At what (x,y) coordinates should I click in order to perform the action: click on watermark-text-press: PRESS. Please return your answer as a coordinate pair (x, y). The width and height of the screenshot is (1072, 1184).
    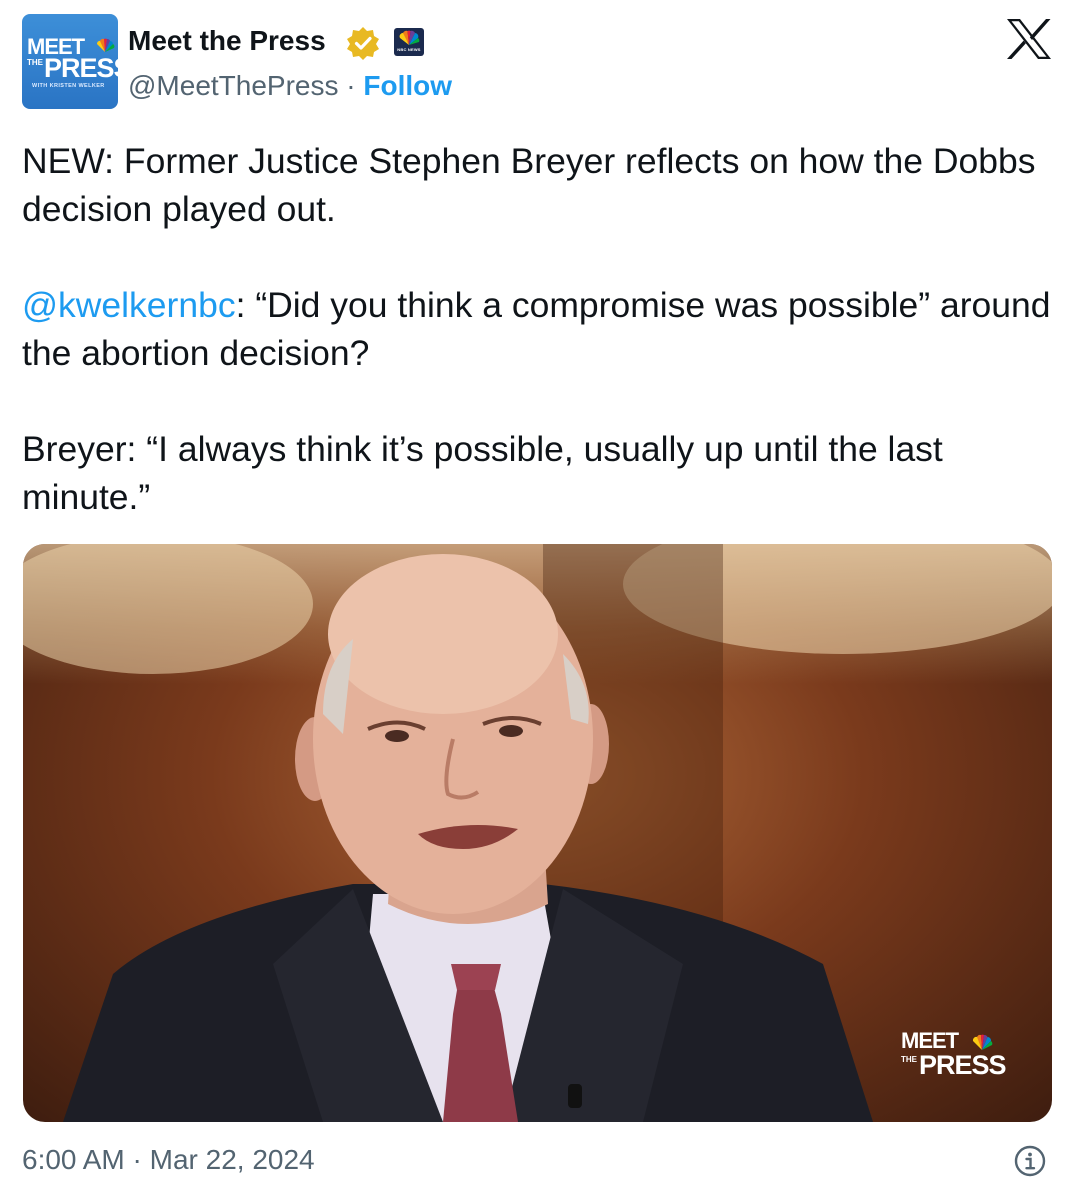
    Looking at the image, I should click on (963, 1065).